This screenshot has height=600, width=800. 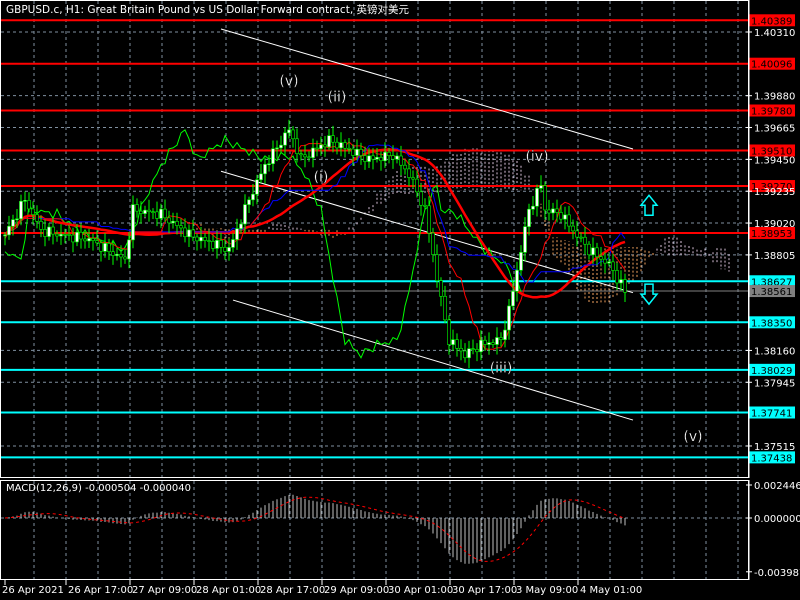 What do you see at coordinates (420, 590) in the screenshot?
I see `time-axis-label: 30 Apr 01:00` at bounding box center [420, 590].